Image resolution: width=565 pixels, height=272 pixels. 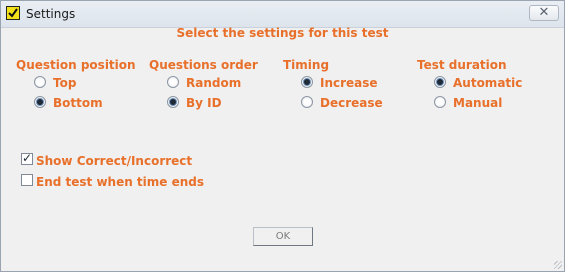 I want to click on ok-button: OK, so click(x=283, y=236).